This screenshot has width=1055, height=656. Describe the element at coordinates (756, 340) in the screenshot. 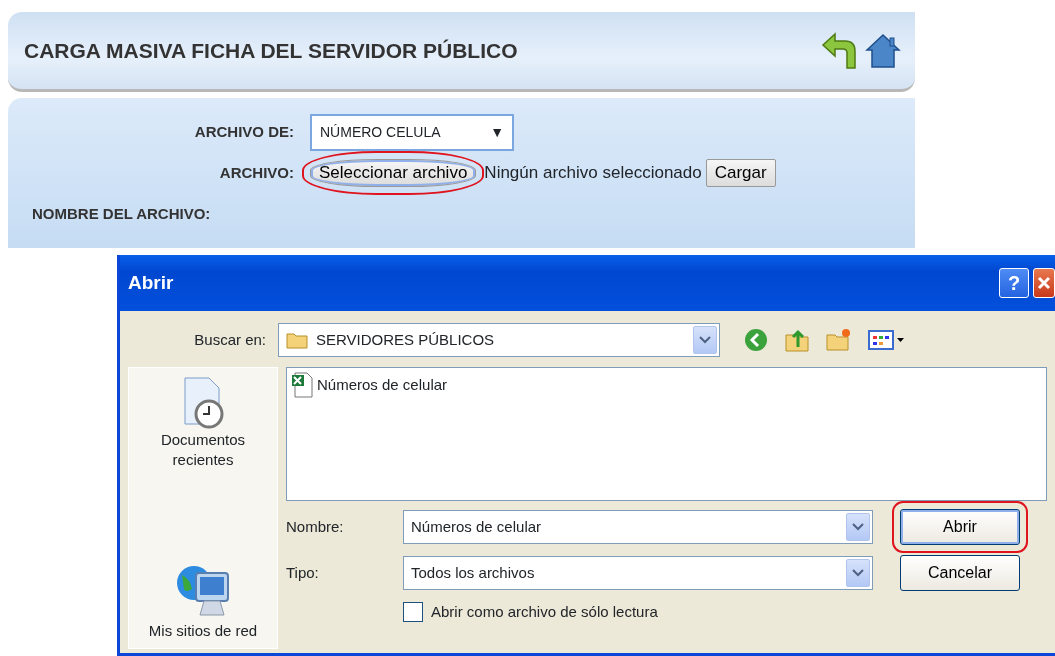

I see `back-icon` at that location.